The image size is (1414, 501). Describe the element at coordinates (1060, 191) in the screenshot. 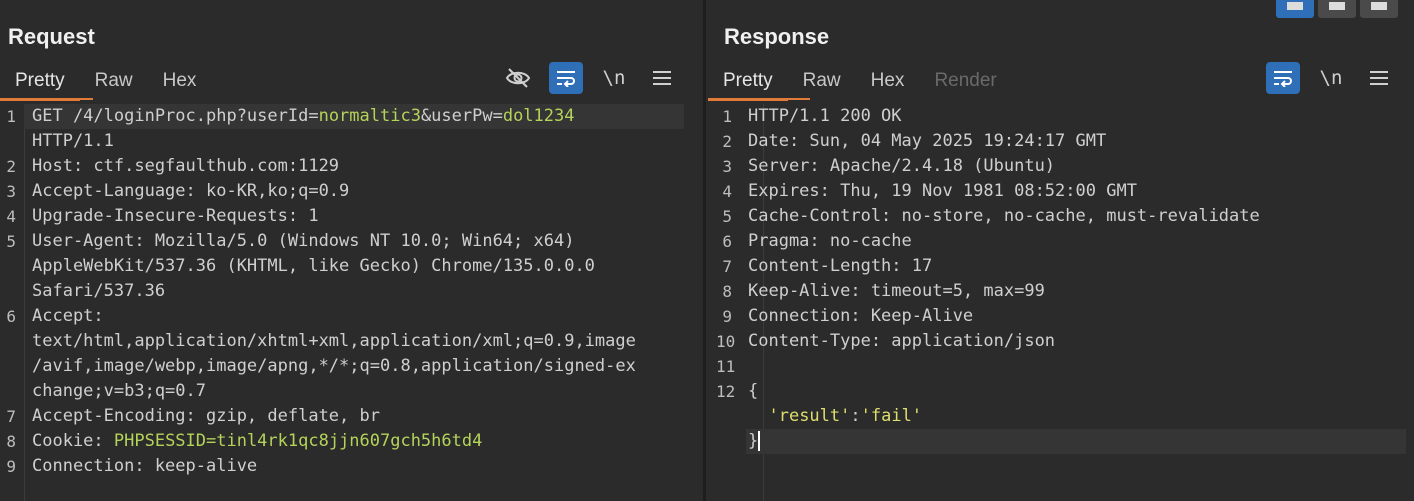

I see `code-line: 4 Expires: Thu, 19 Nov 1981 08:52:00 GMT` at that location.